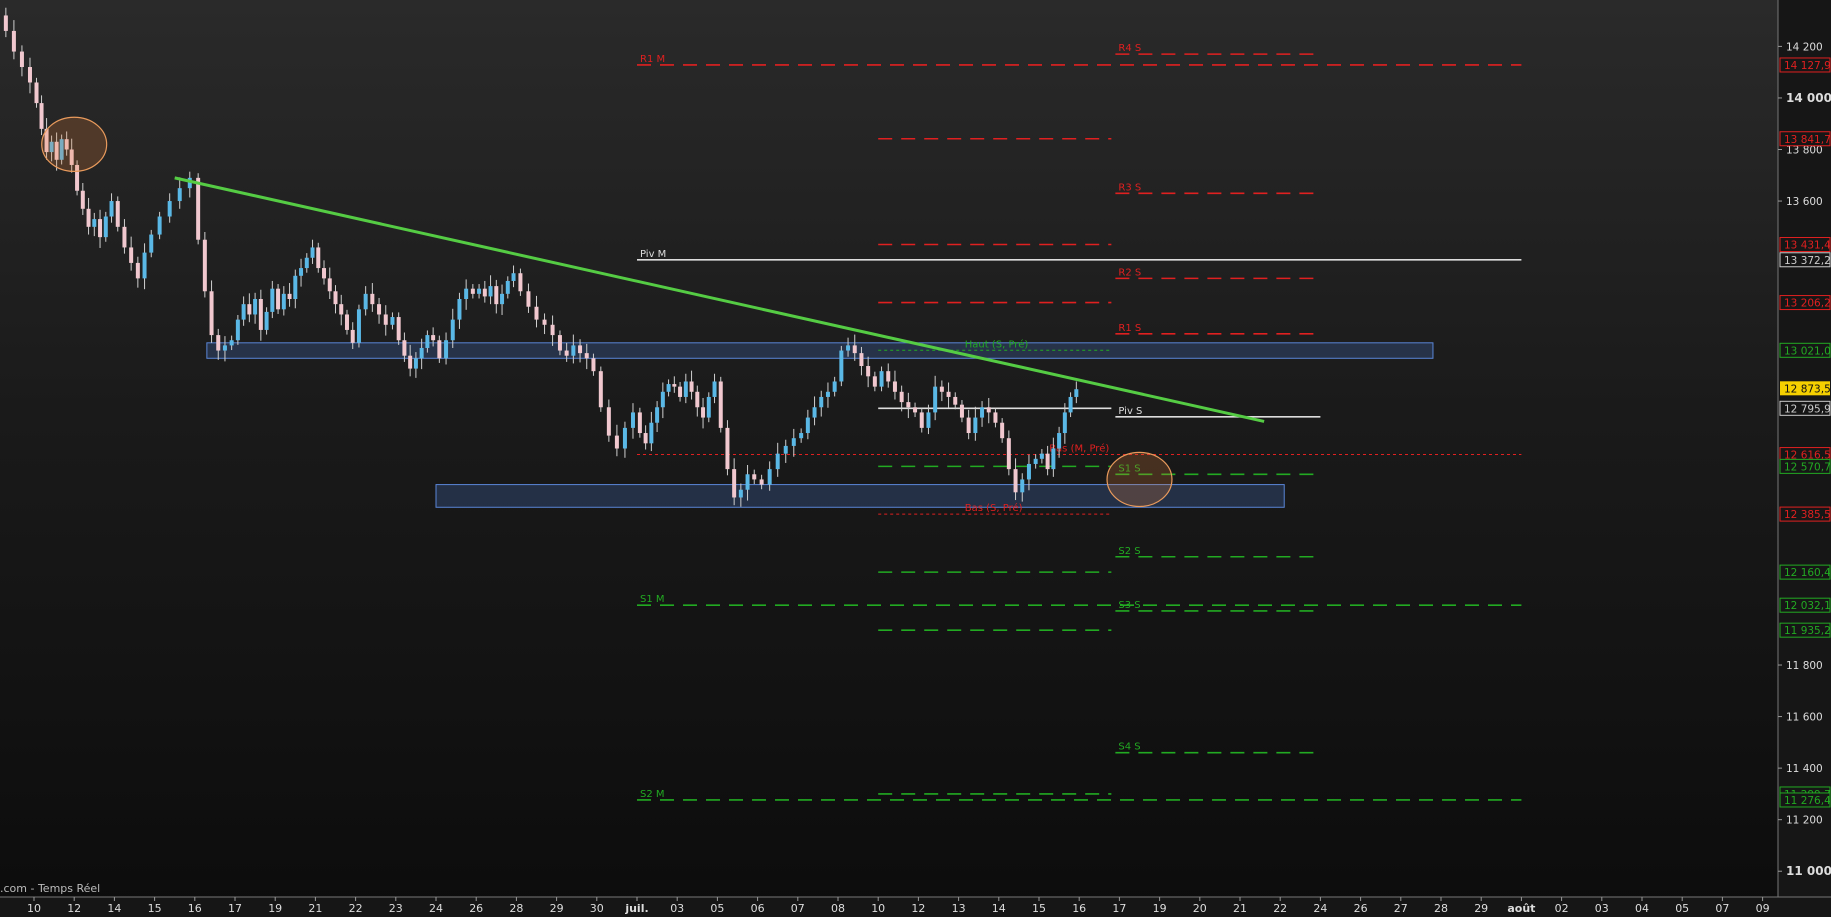 This screenshot has height=917, width=1831. Describe the element at coordinates (1804, 202) in the screenshot. I see `price-tick-label: 13 600` at that location.